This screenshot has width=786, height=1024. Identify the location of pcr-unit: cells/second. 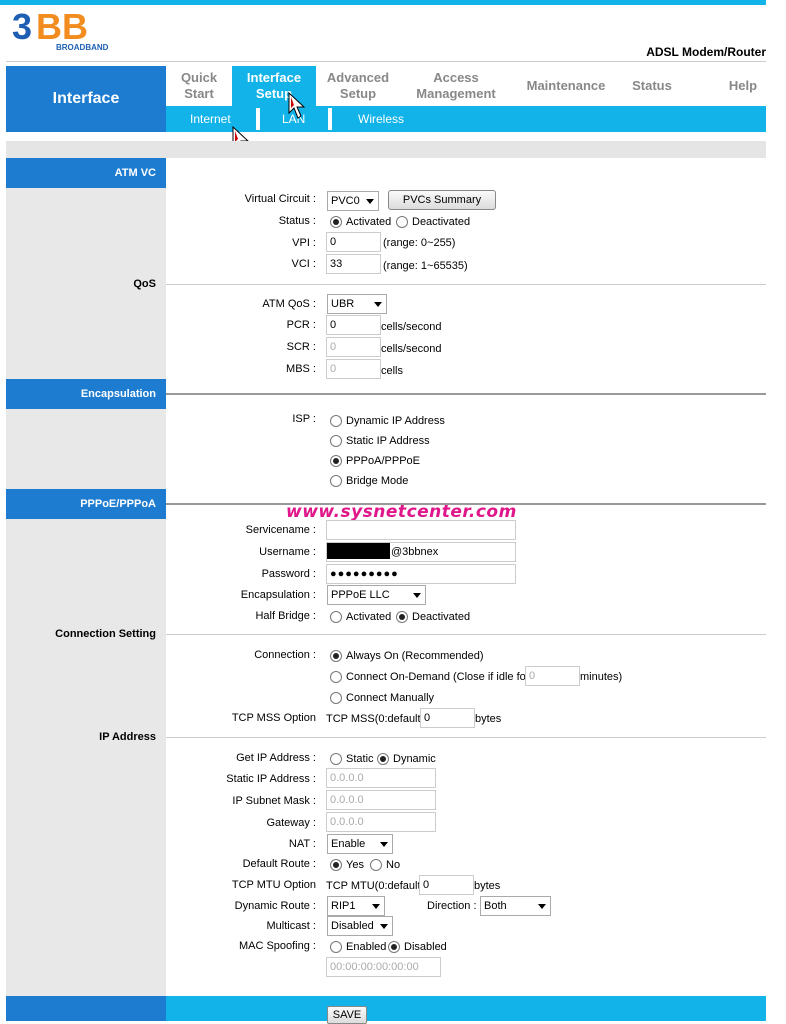
(411, 327).